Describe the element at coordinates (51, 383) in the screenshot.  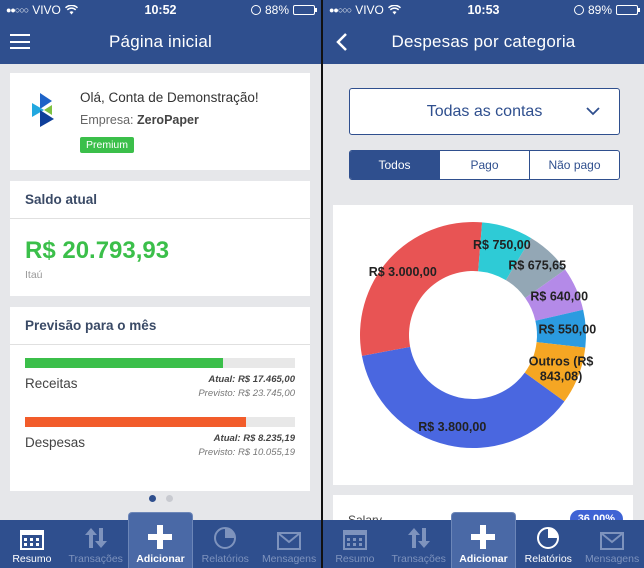
I see `income-label: Receitas` at that location.